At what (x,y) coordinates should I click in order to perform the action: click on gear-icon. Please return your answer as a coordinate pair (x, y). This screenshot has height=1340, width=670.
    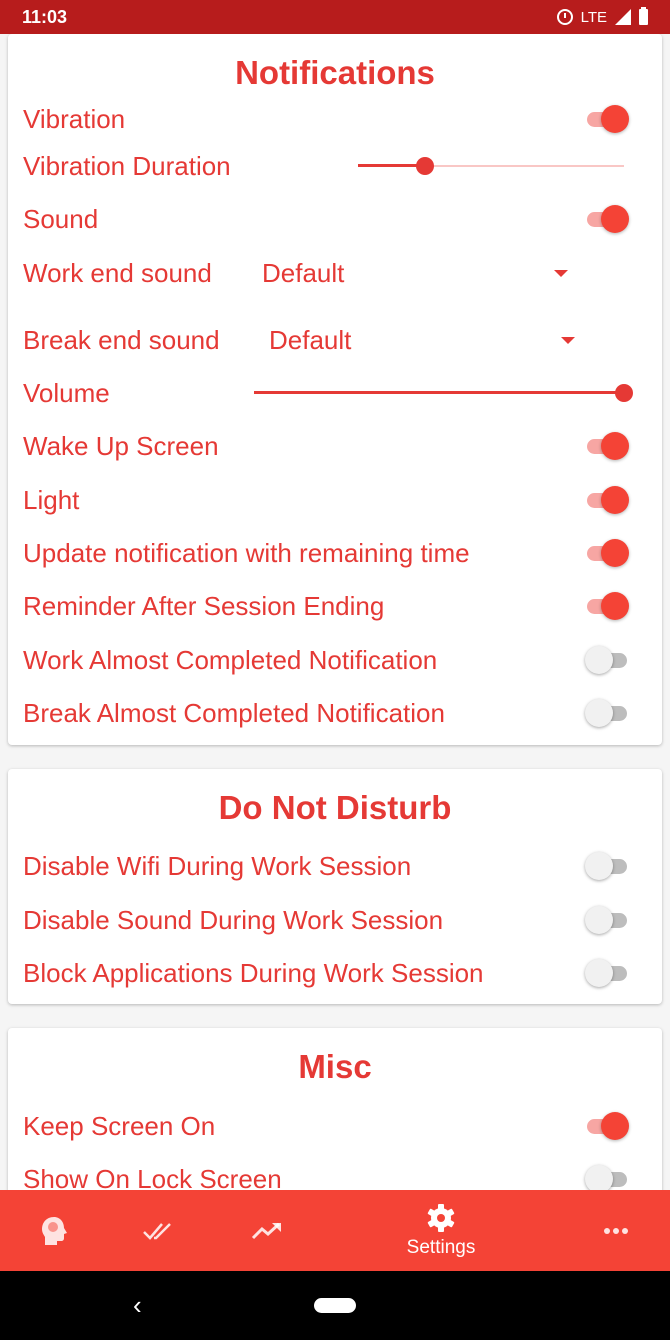
    Looking at the image, I should click on (441, 1217).